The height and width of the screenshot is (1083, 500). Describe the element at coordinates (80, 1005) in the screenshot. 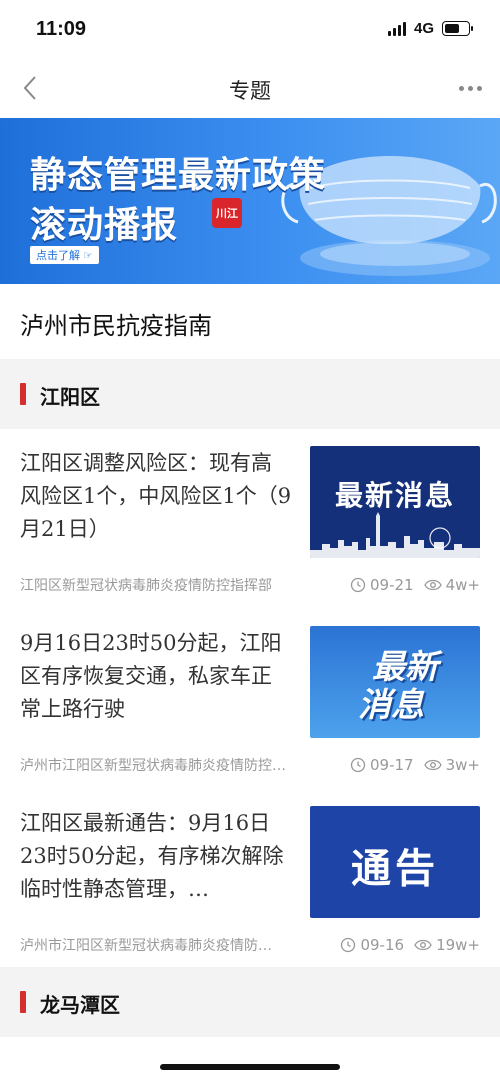

I see `section-label: 龙马潭区` at that location.